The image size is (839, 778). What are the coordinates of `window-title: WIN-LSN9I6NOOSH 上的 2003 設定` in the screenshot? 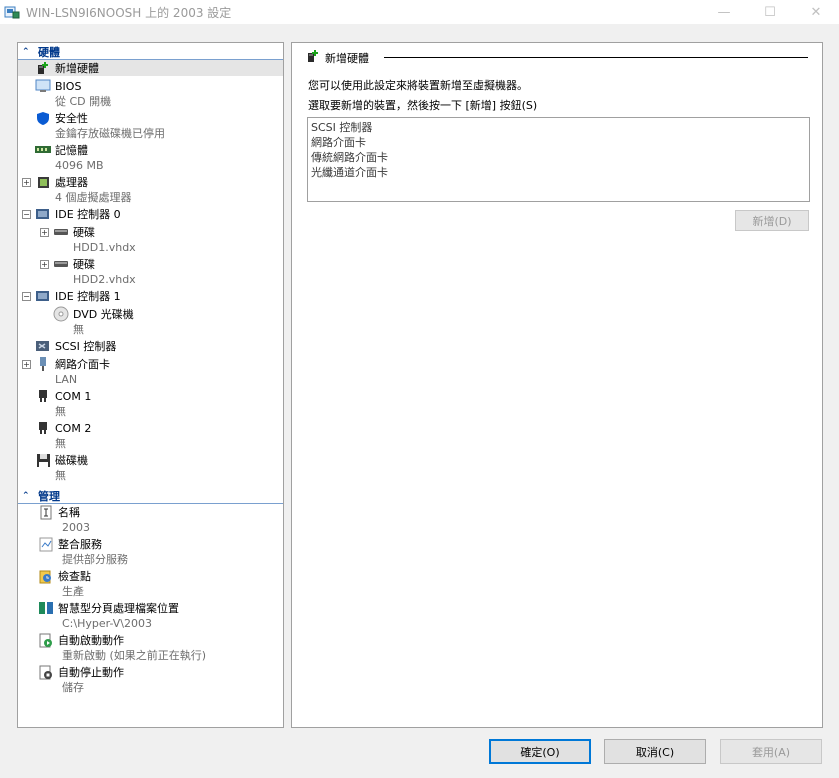 It's located at (129, 12).